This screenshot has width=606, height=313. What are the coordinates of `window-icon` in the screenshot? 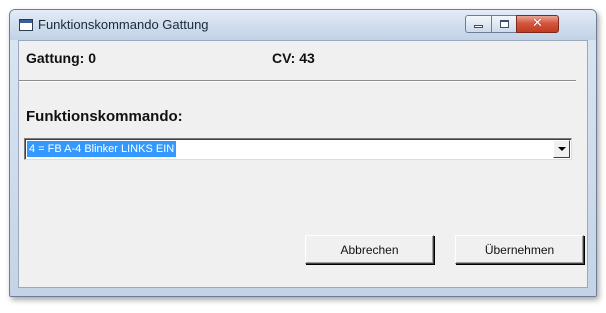 It's located at (26, 25).